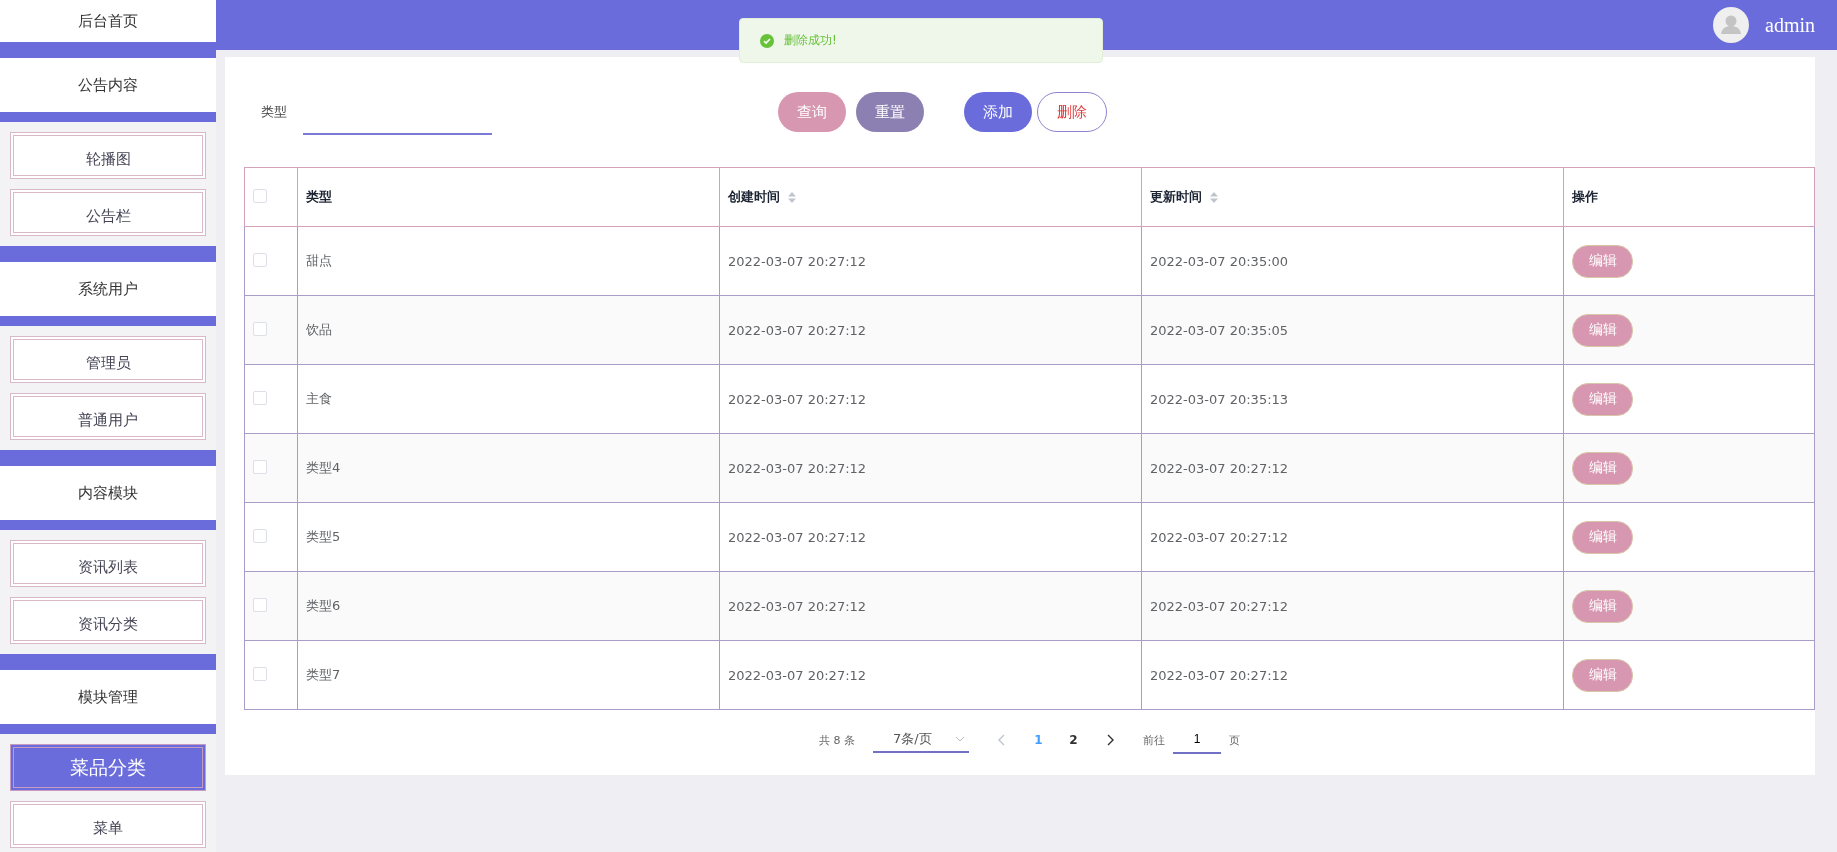  Describe the element at coordinates (108, 155) in the screenshot. I see `sidebar-item: 轮播图` at that location.